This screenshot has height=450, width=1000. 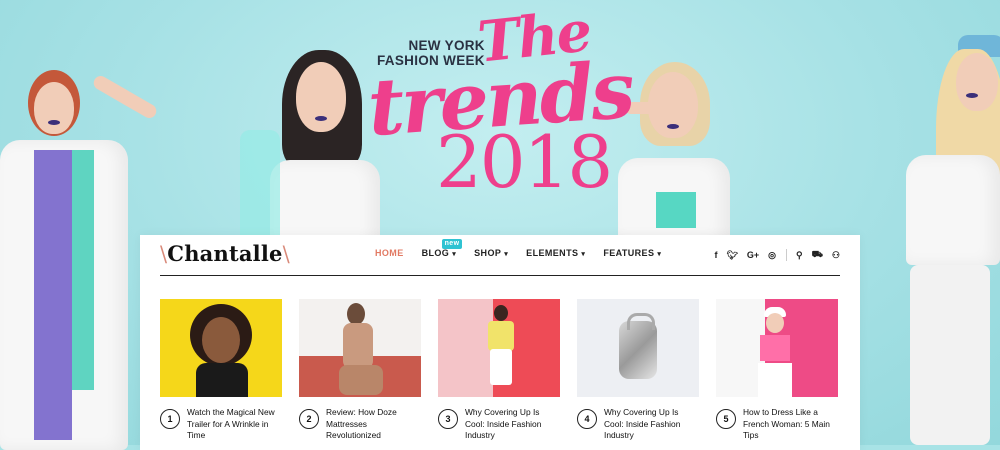 I want to click on facebook-icon: f, so click(x=715, y=255).